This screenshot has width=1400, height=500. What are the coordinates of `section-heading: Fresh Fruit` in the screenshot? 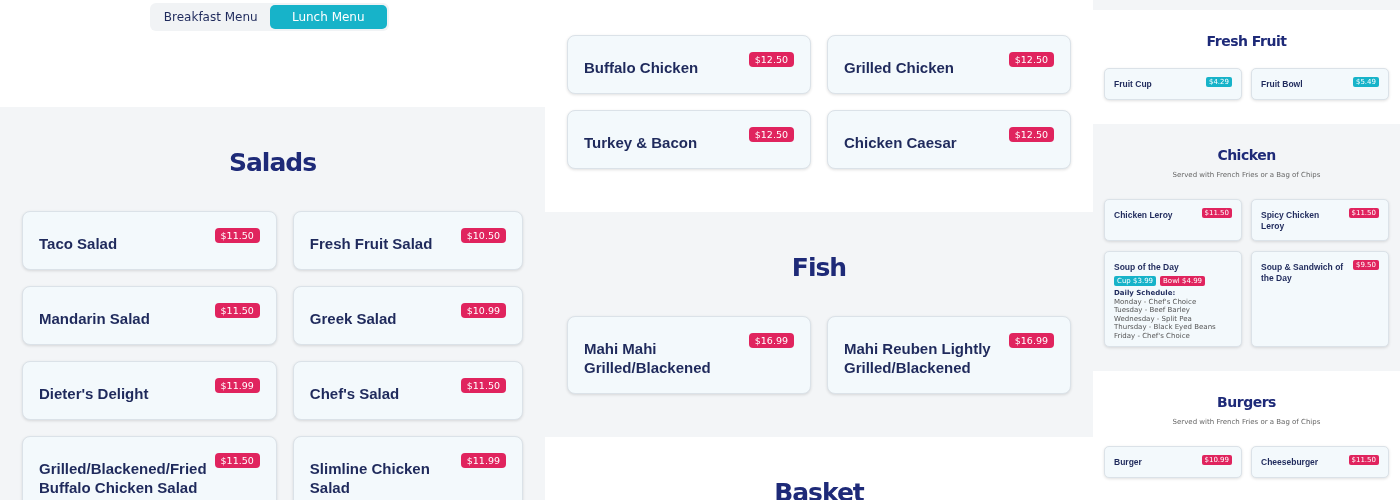 It's located at (1246, 41).